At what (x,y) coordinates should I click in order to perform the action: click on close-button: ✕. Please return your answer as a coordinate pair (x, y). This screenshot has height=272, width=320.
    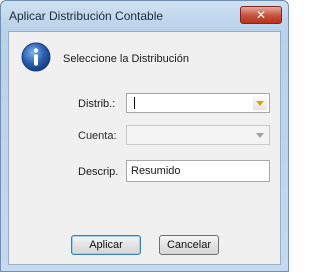
    Looking at the image, I should click on (261, 15).